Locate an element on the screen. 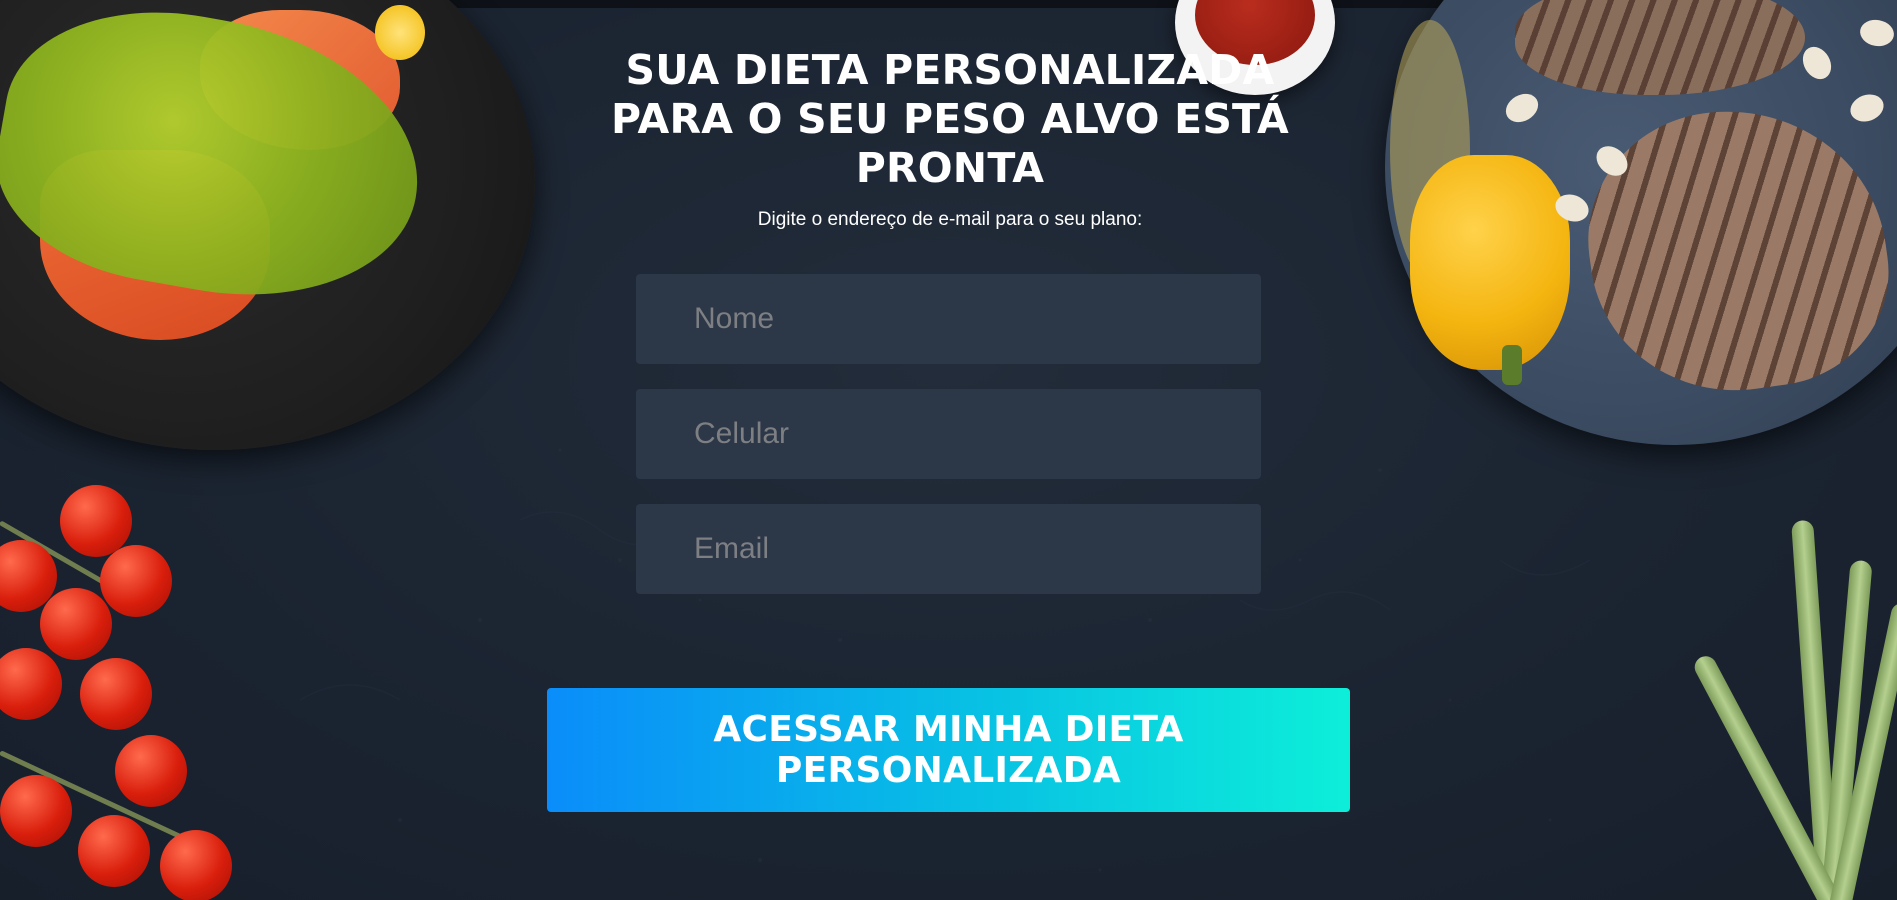 The image size is (1897, 900). name-input is located at coordinates (948, 319).